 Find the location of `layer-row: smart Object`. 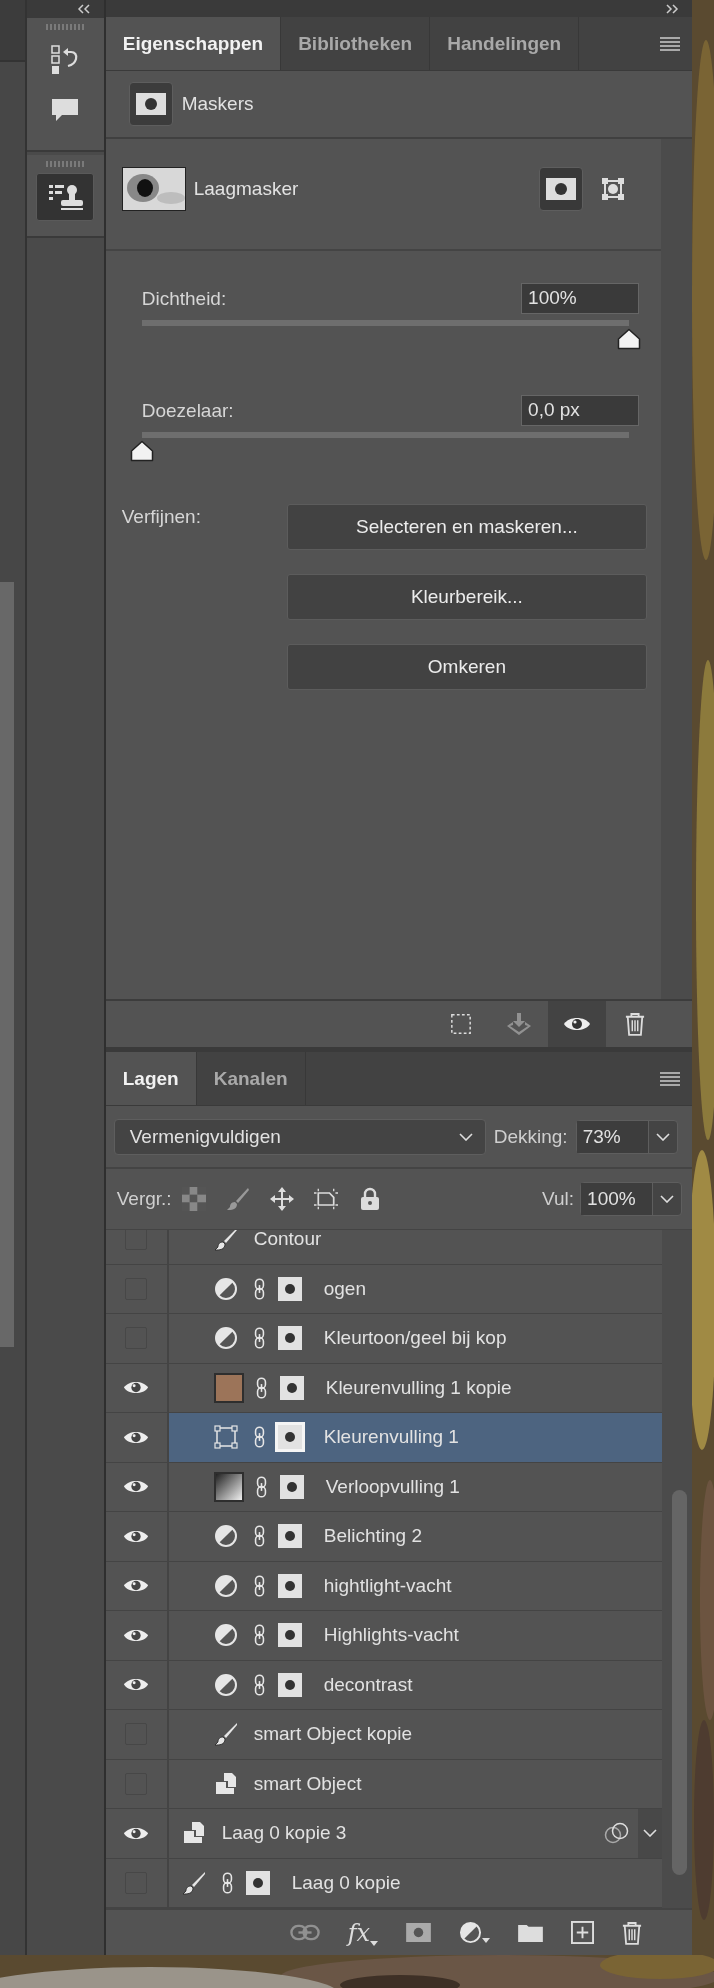

layer-row: smart Object is located at coordinates (384, 1784).